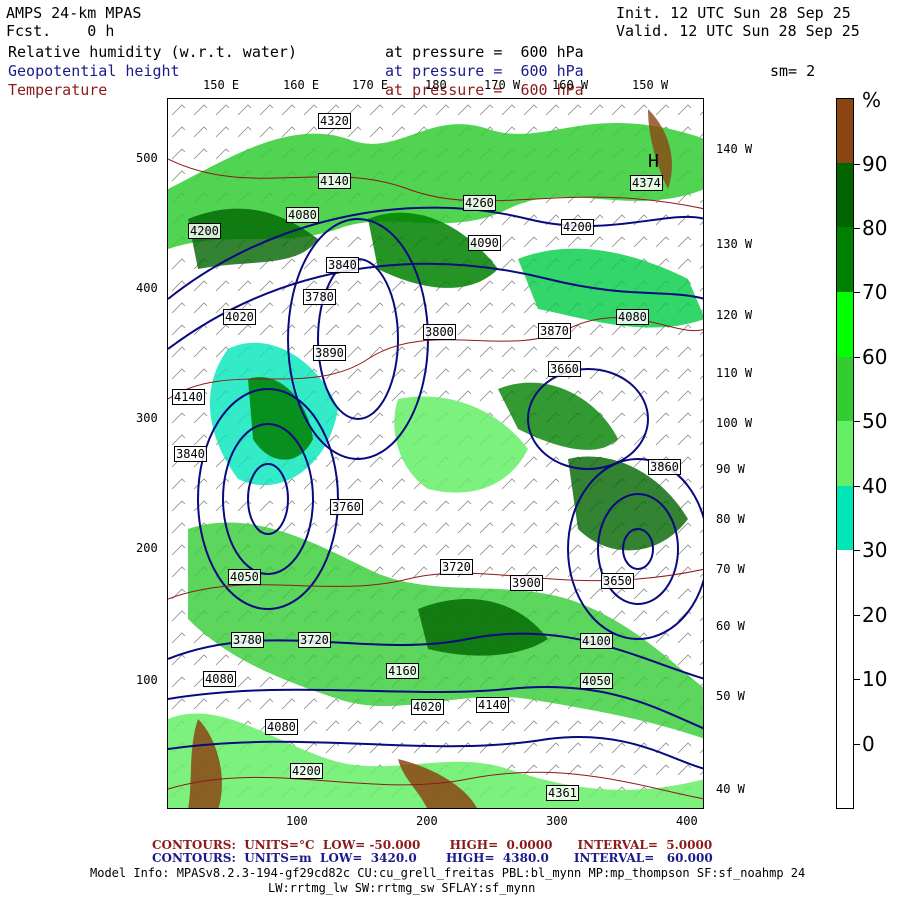 The height and width of the screenshot is (900, 900). Describe the element at coordinates (868, 744) in the screenshot. I see `colorbar-label: 0` at that location.